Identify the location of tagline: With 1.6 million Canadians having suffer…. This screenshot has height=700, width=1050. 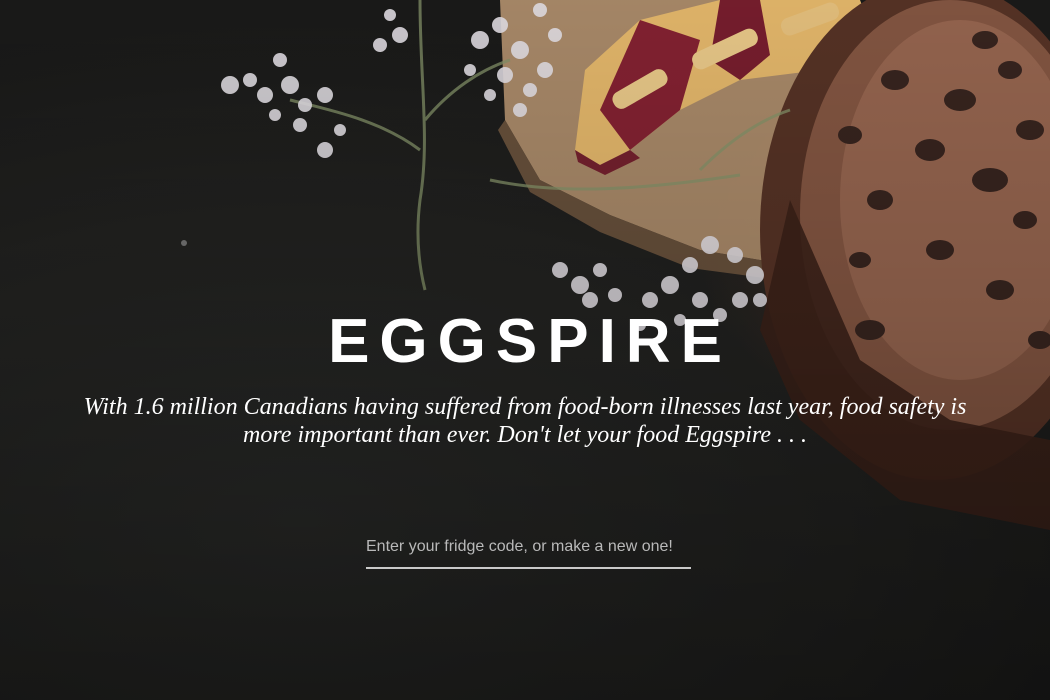
(525, 421).